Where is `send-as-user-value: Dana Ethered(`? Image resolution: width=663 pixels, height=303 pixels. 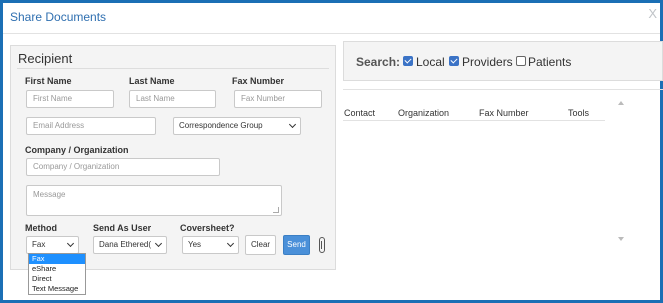 send-as-user-value: Dana Ethered( is located at coordinates (125, 244).